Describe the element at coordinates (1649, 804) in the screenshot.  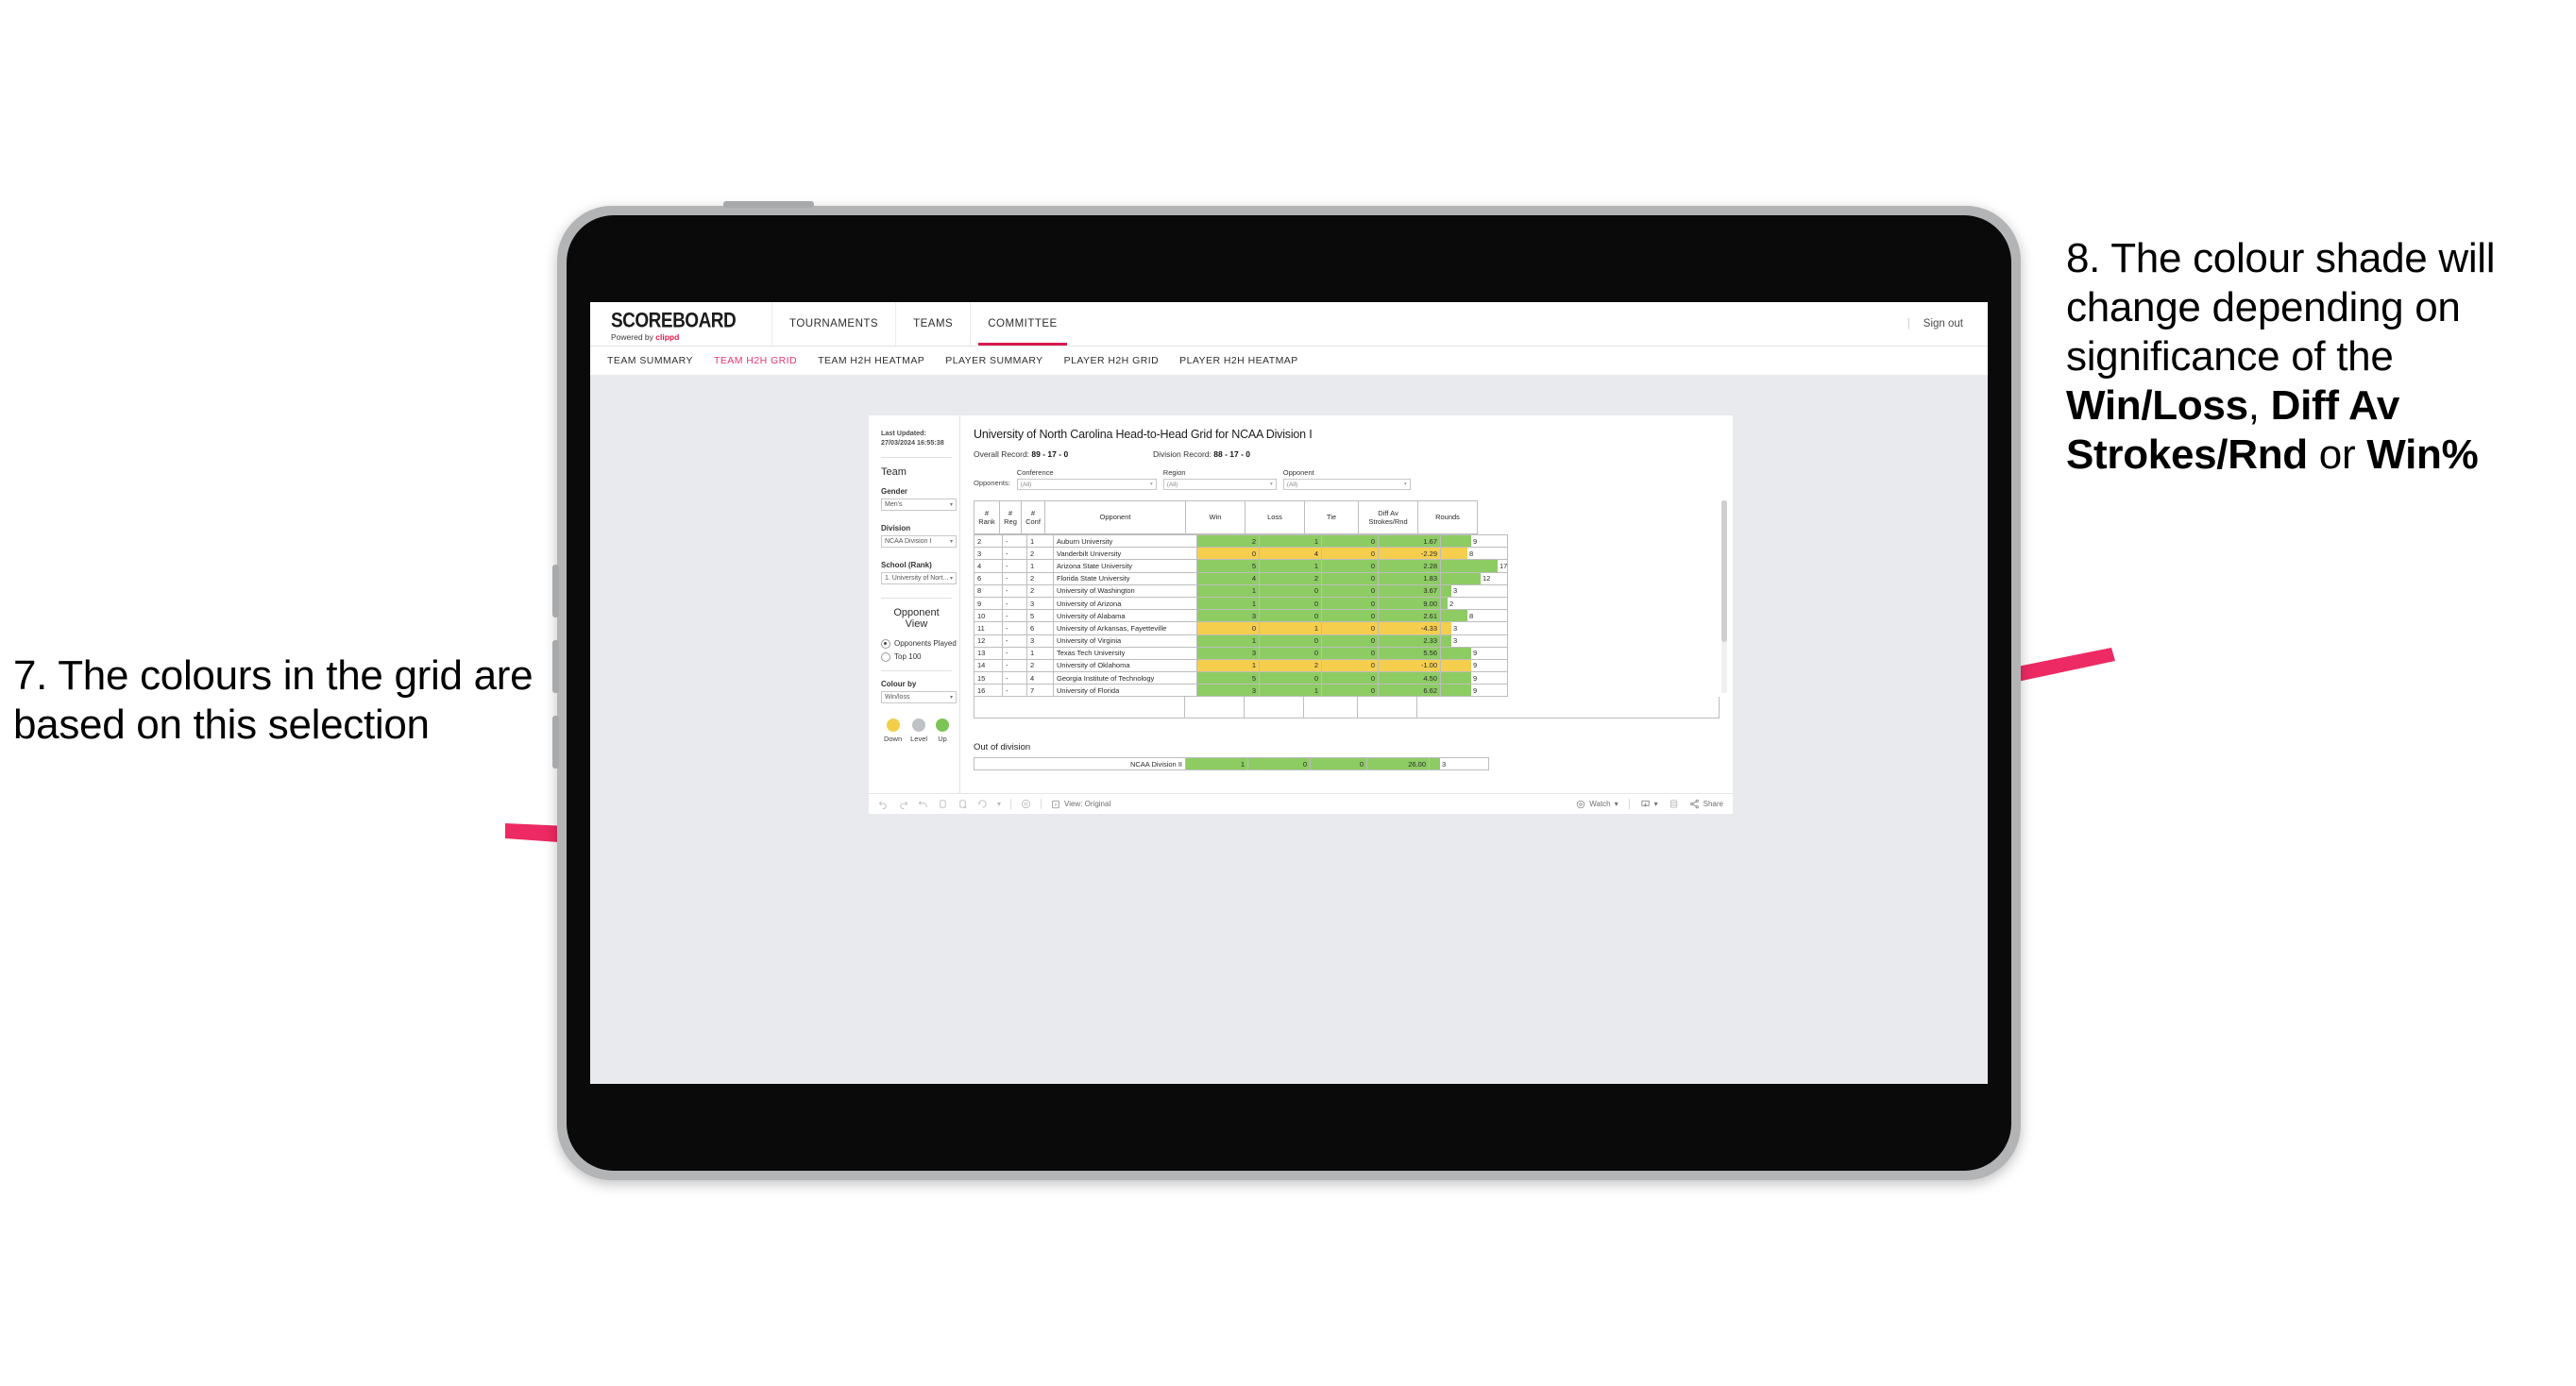
I see `download-button: ▾` at that location.